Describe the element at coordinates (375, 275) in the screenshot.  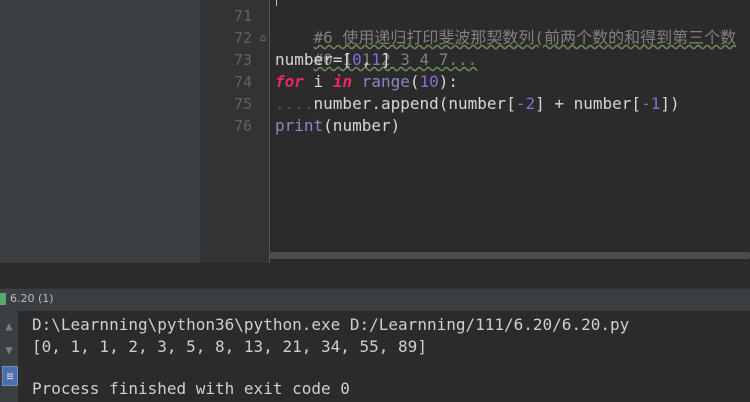
I see `editor-bottom-area` at that location.